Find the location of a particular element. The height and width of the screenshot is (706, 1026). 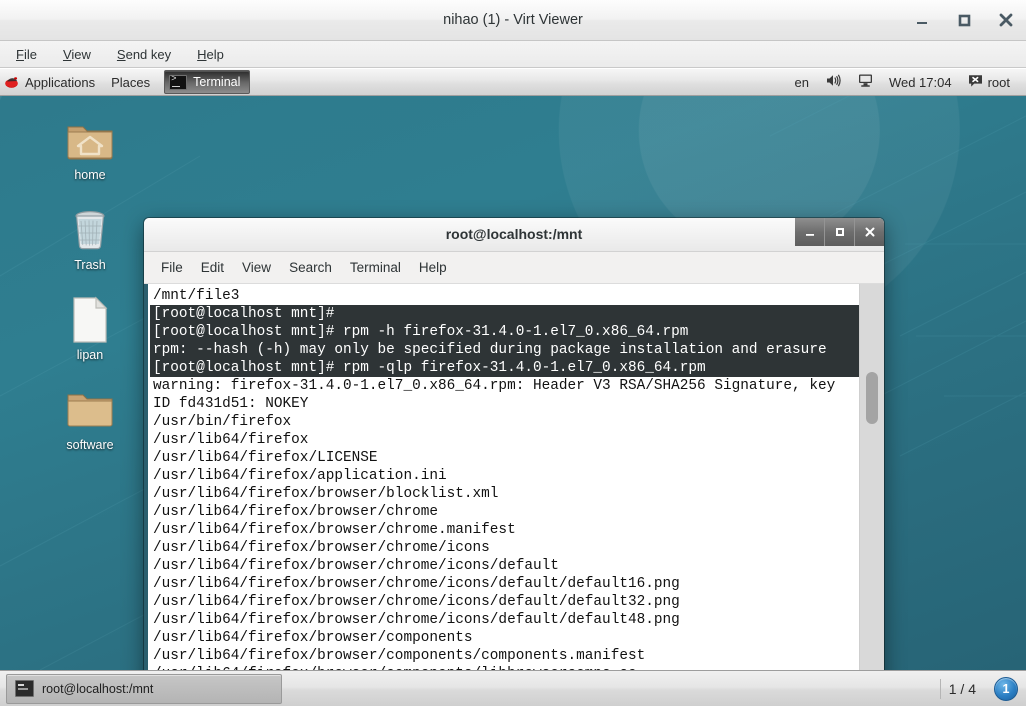

clock-label: Wed 17:04 is located at coordinates (920, 82).